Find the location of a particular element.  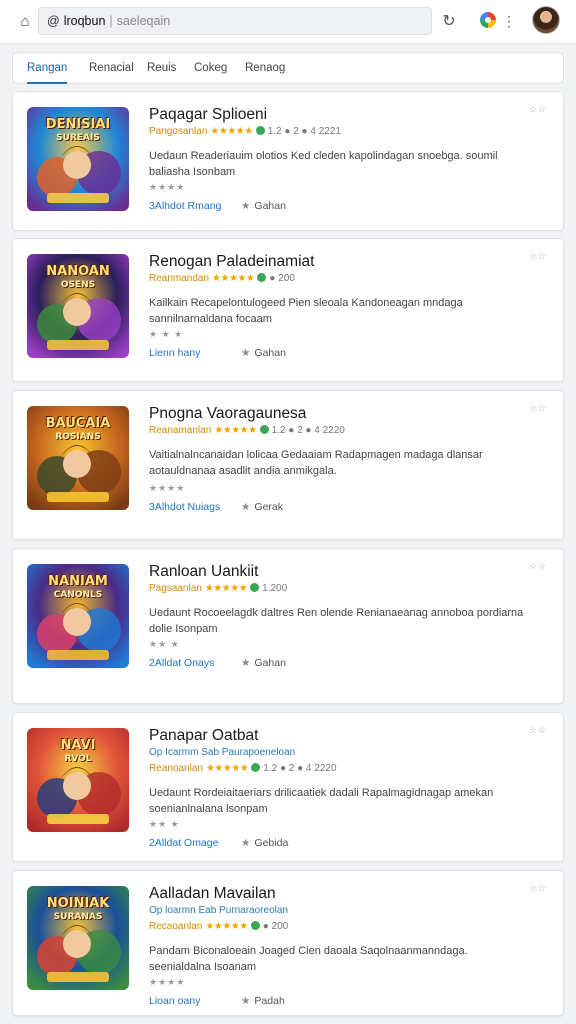

details-link-label: 2Alldat Omage is located at coordinates (184, 843).